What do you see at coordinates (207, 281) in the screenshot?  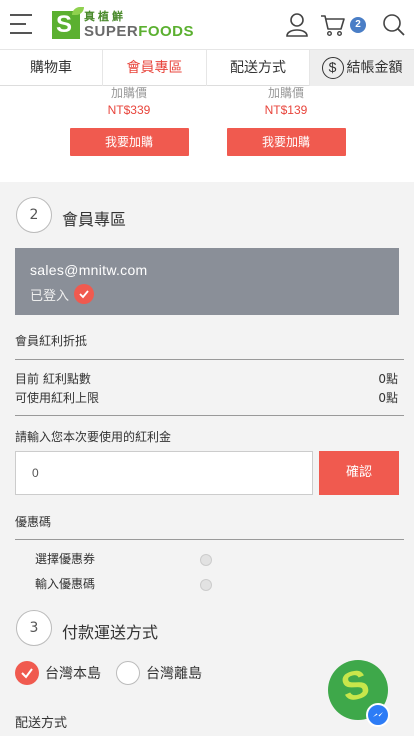 I see `login-info-box: sales@mnitw.com 已登入` at bounding box center [207, 281].